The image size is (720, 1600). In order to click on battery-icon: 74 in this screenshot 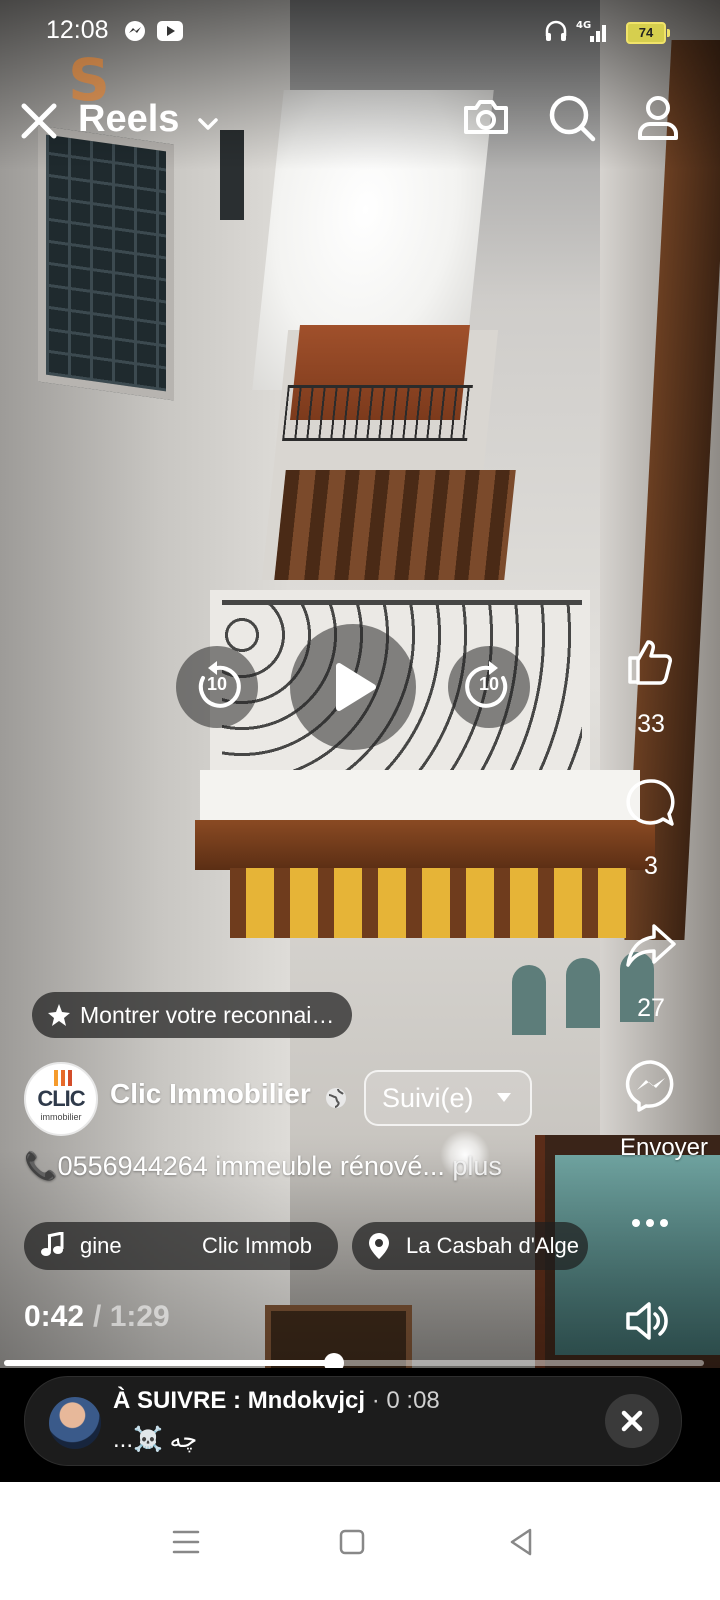, I will do `click(648, 33)`.